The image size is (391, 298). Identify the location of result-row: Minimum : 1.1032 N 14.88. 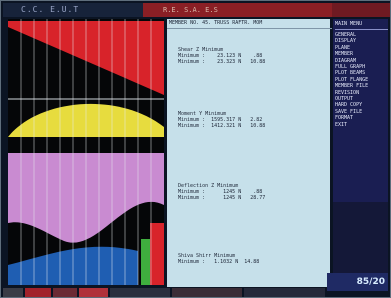
(219, 262).